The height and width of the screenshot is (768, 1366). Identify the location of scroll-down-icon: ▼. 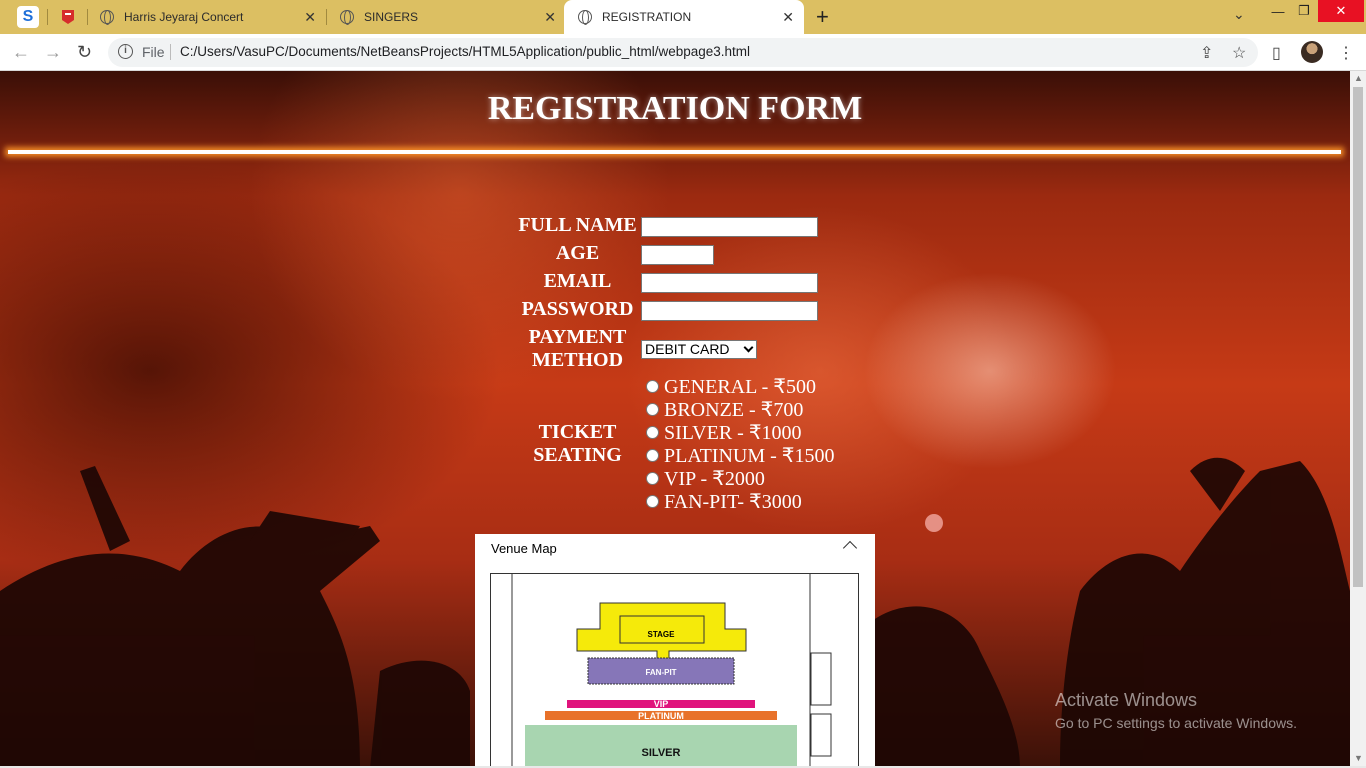
(1358, 758).